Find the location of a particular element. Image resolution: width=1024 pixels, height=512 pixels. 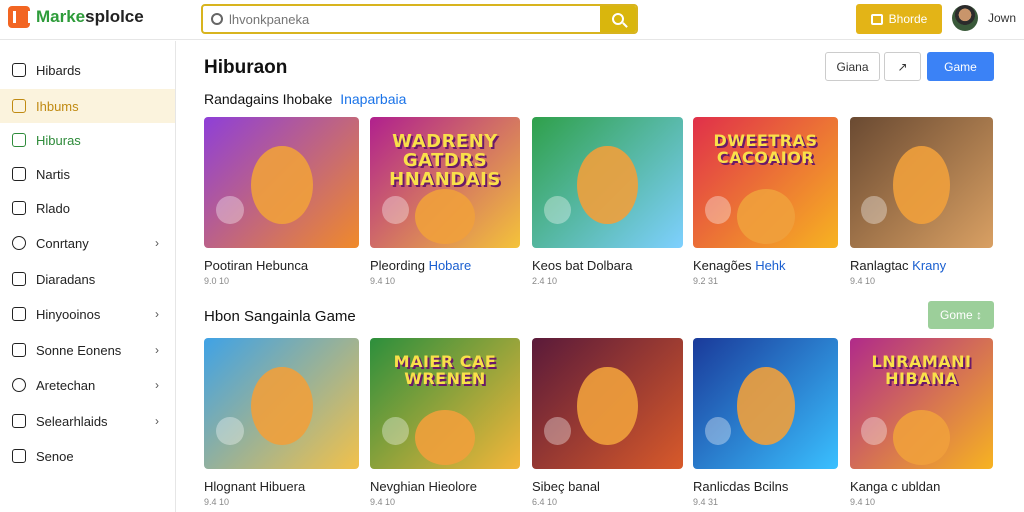

game-title-text: Hlognant Hibuera is located at coordinates (255, 486).